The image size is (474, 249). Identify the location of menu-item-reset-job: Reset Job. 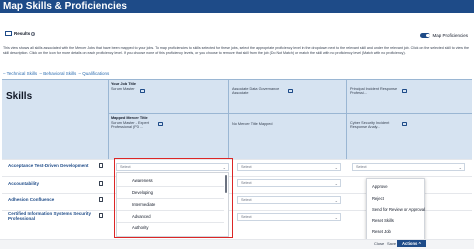
(381, 231).